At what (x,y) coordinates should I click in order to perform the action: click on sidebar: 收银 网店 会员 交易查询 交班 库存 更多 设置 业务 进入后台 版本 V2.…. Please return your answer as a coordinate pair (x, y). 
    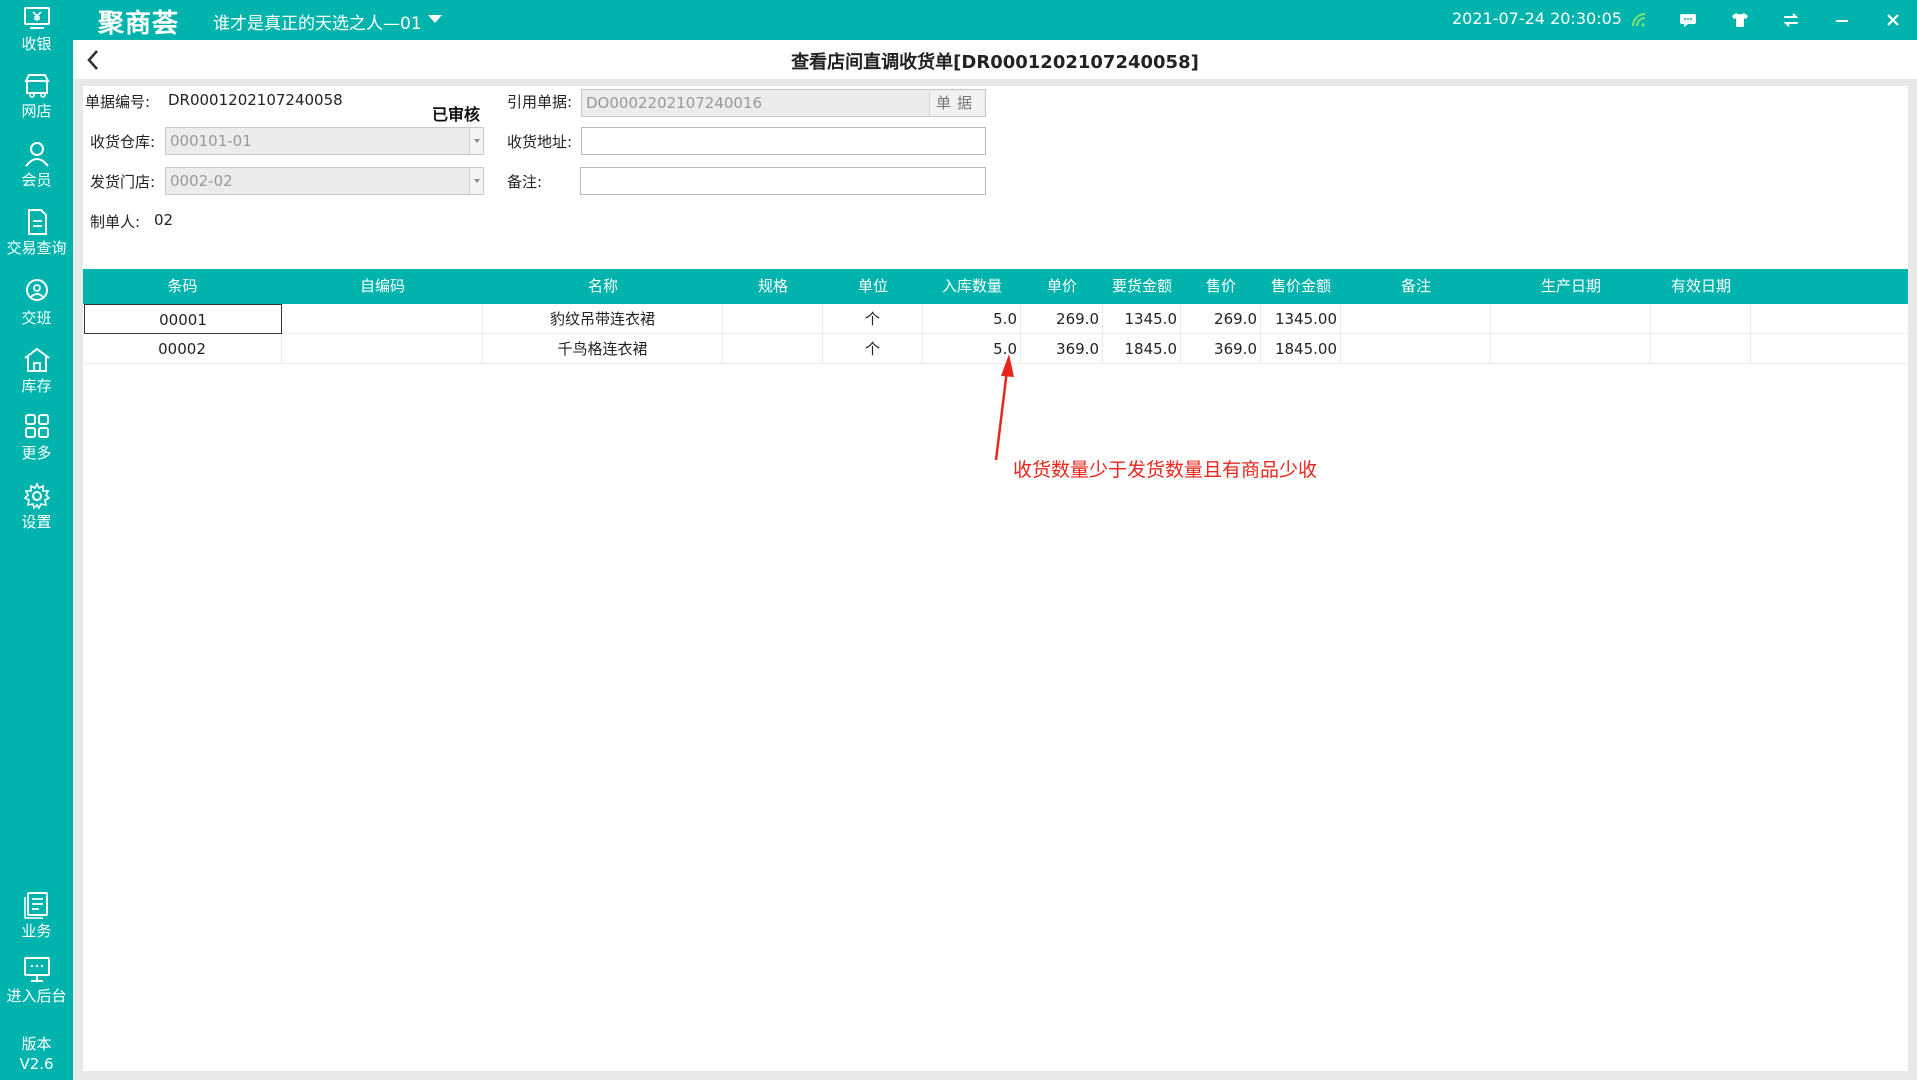
    Looking at the image, I should click on (36, 540).